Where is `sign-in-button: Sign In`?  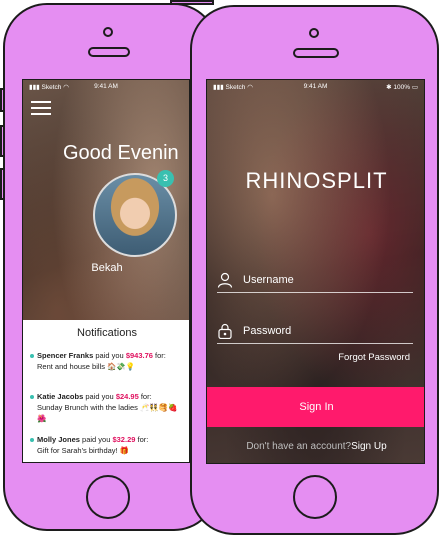
sign-in-button: Sign In is located at coordinates (315, 407).